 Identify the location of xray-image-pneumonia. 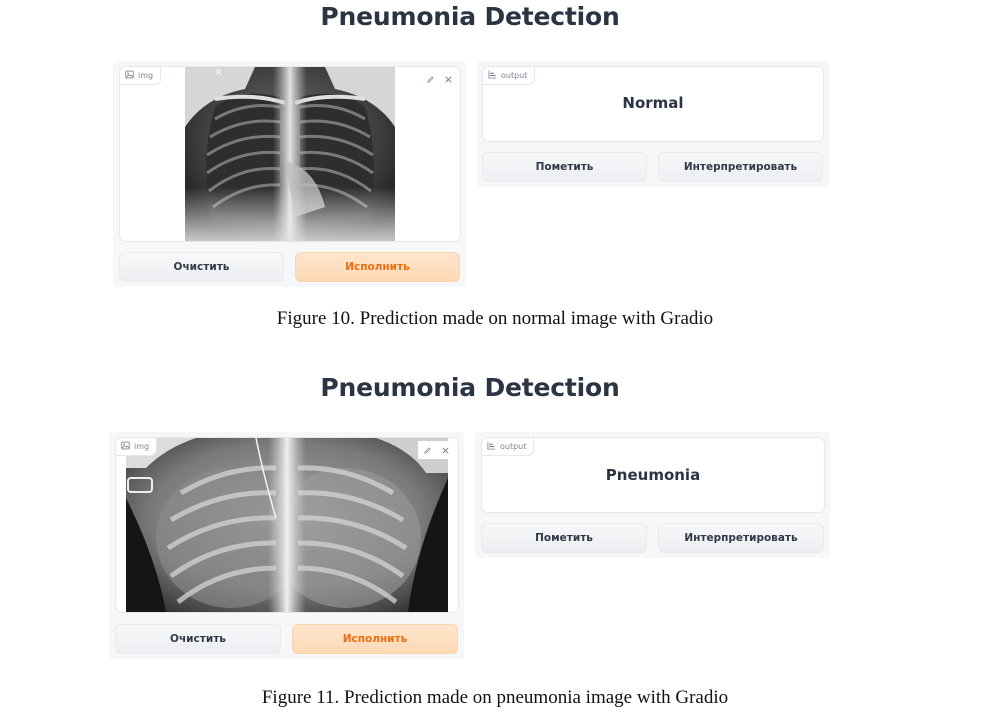
(287, 525).